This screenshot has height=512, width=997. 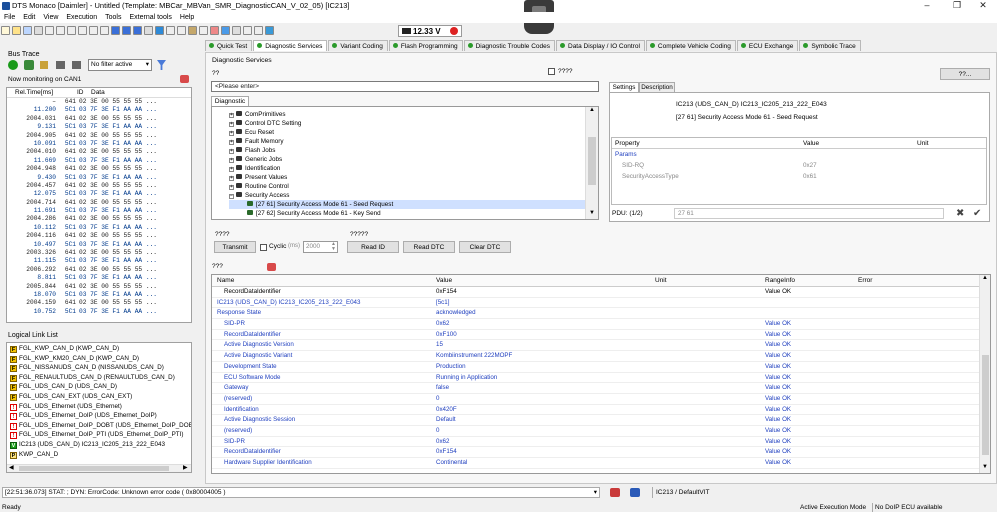 I want to click on read-id-button: Read ID, so click(x=373, y=247).